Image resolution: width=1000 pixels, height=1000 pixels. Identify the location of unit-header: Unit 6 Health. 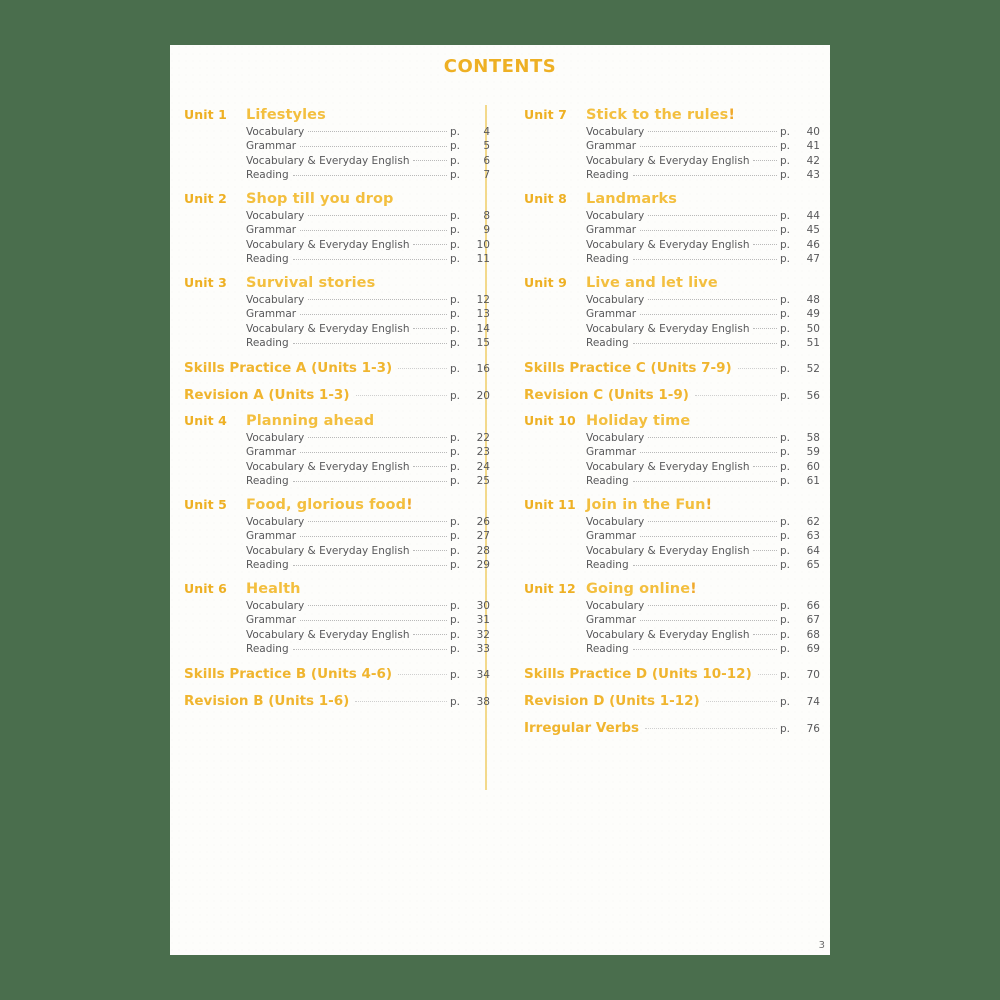
(337, 589).